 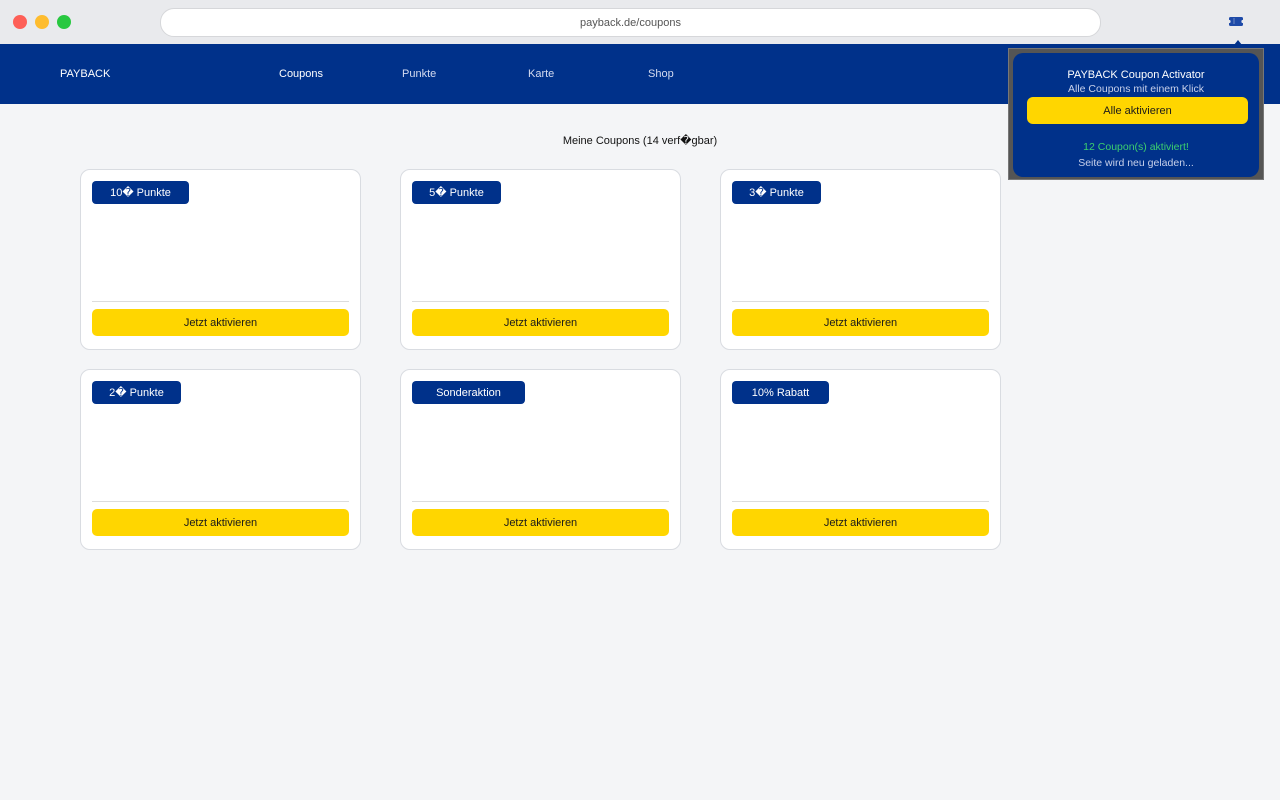 What do you see at coordinates (1236, 21) in the screenshot?
I see `ticket-icon` at bounding box center [1236, 21].